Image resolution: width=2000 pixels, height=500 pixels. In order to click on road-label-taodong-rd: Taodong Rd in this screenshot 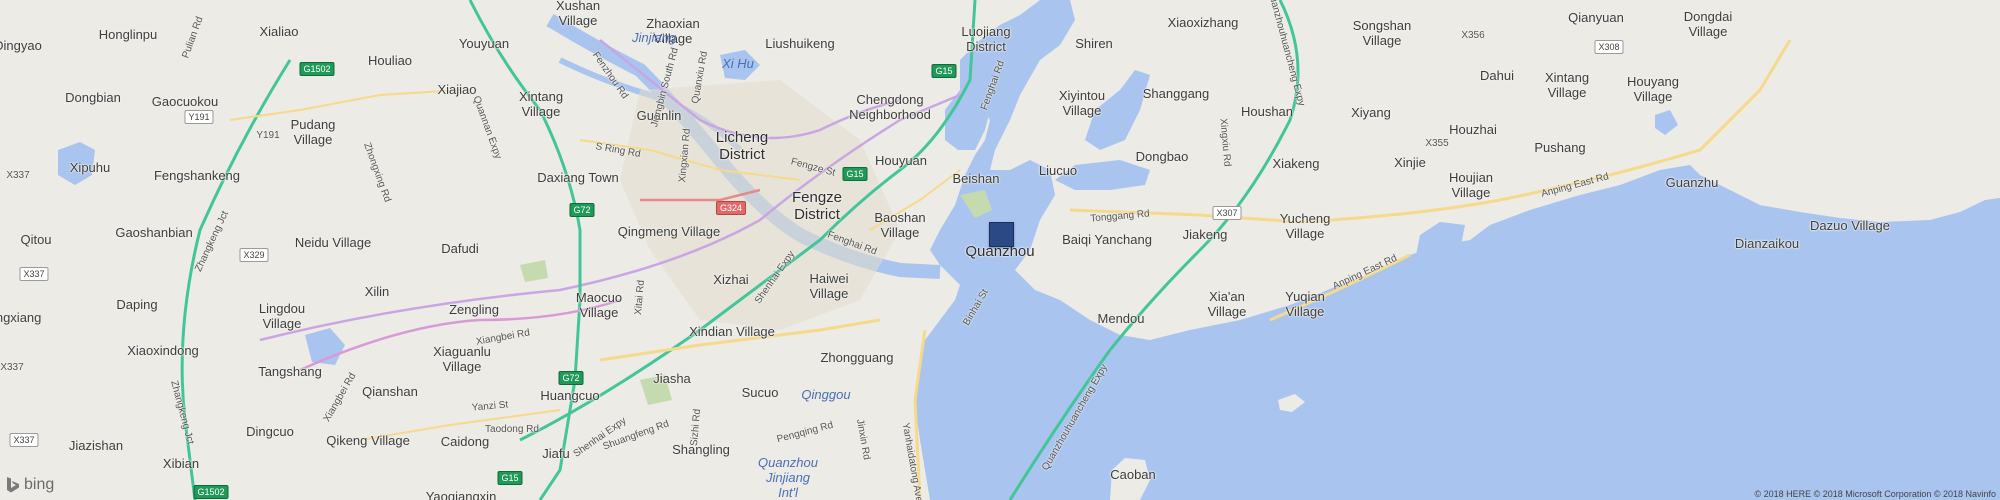, I will do `click(512, 429)`.